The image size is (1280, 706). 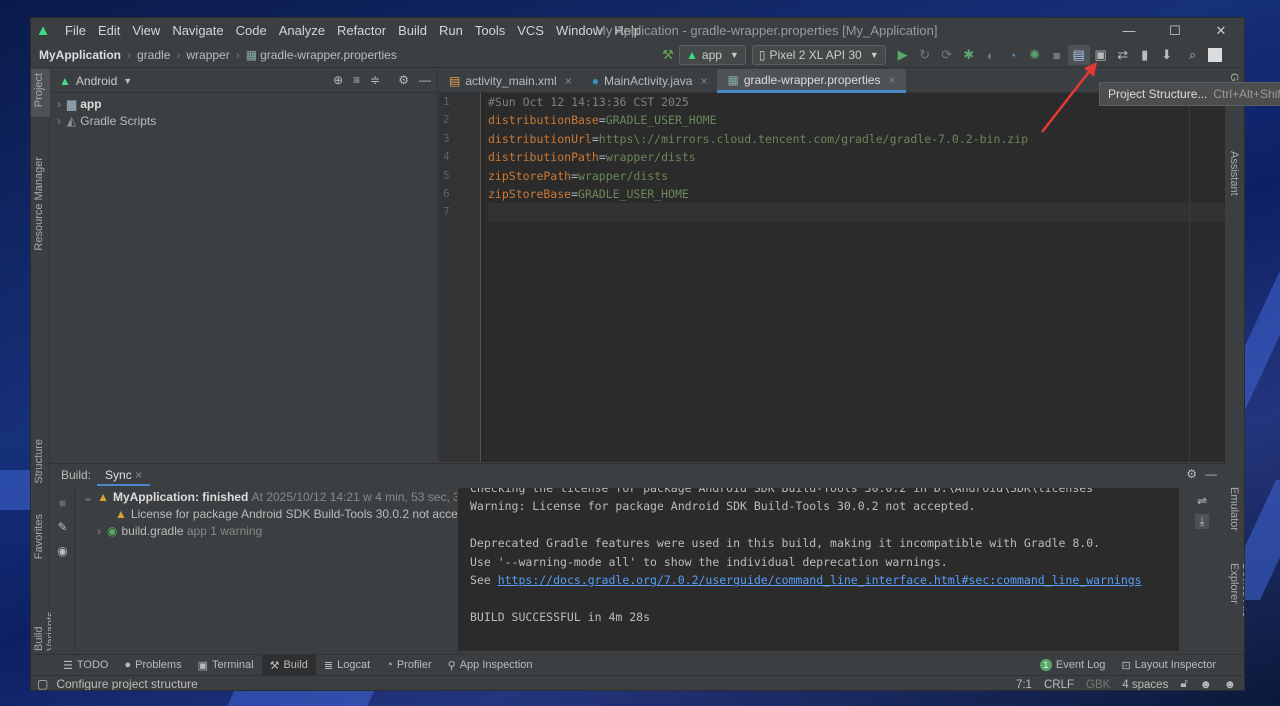 What do you see at coordinates (244, 81) in the screenshot?
I see `project-panel-header: ▲ Android ▼ ⊕ ≡ ≑ ⚙ —` at bounding box center [244, 81].